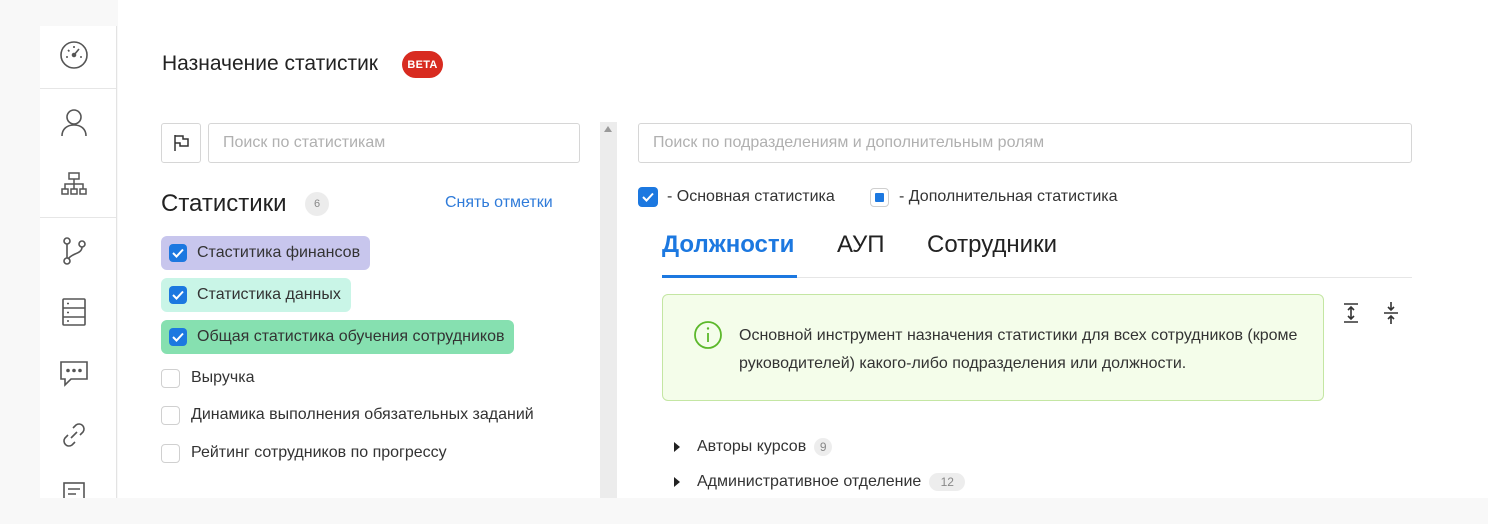  I want to click on tree-node-label: Административное отделение, so click(809, 481).